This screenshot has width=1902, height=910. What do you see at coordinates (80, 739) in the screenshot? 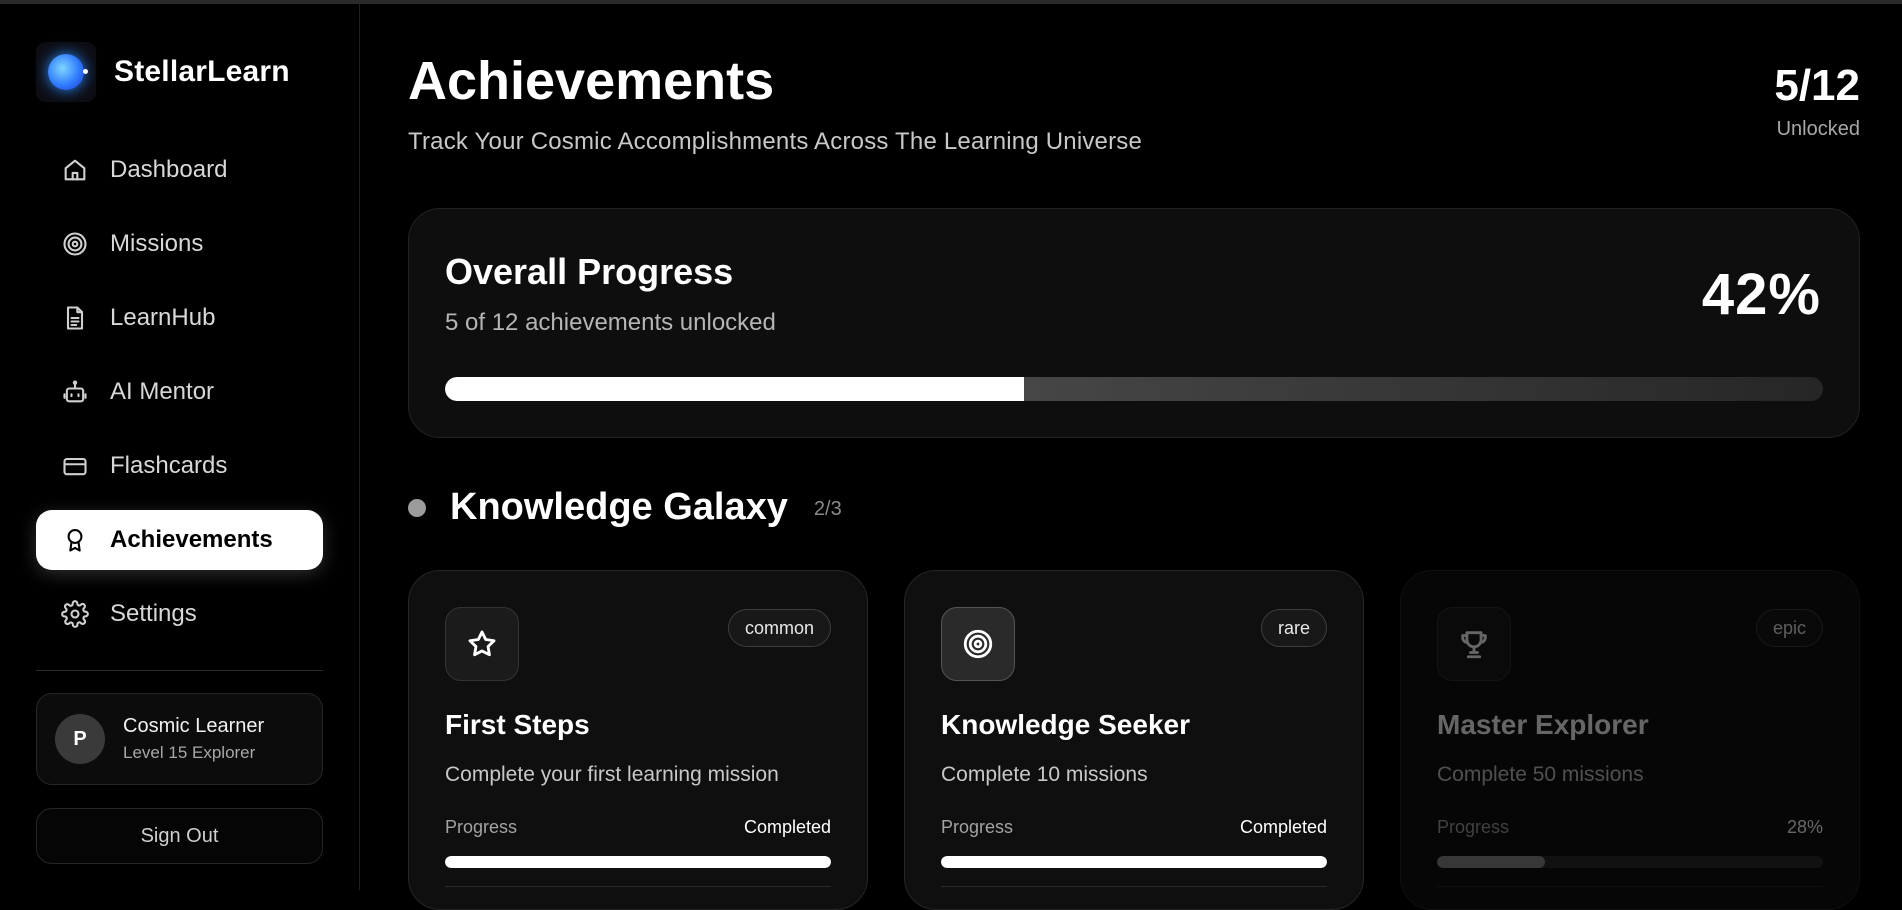
I see `avatar: P` at bounding box center [80, 739].